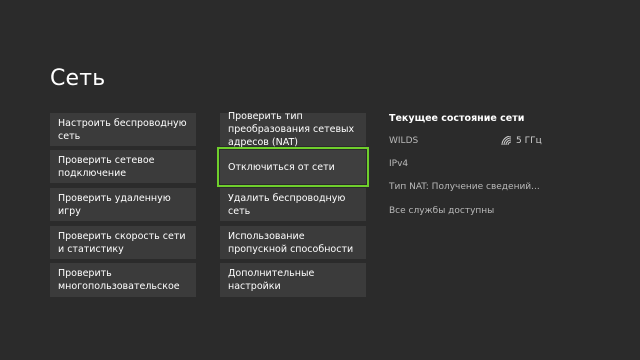  I want to click on tile-label: Настроить беспроводную сеть, so click(122, 129).